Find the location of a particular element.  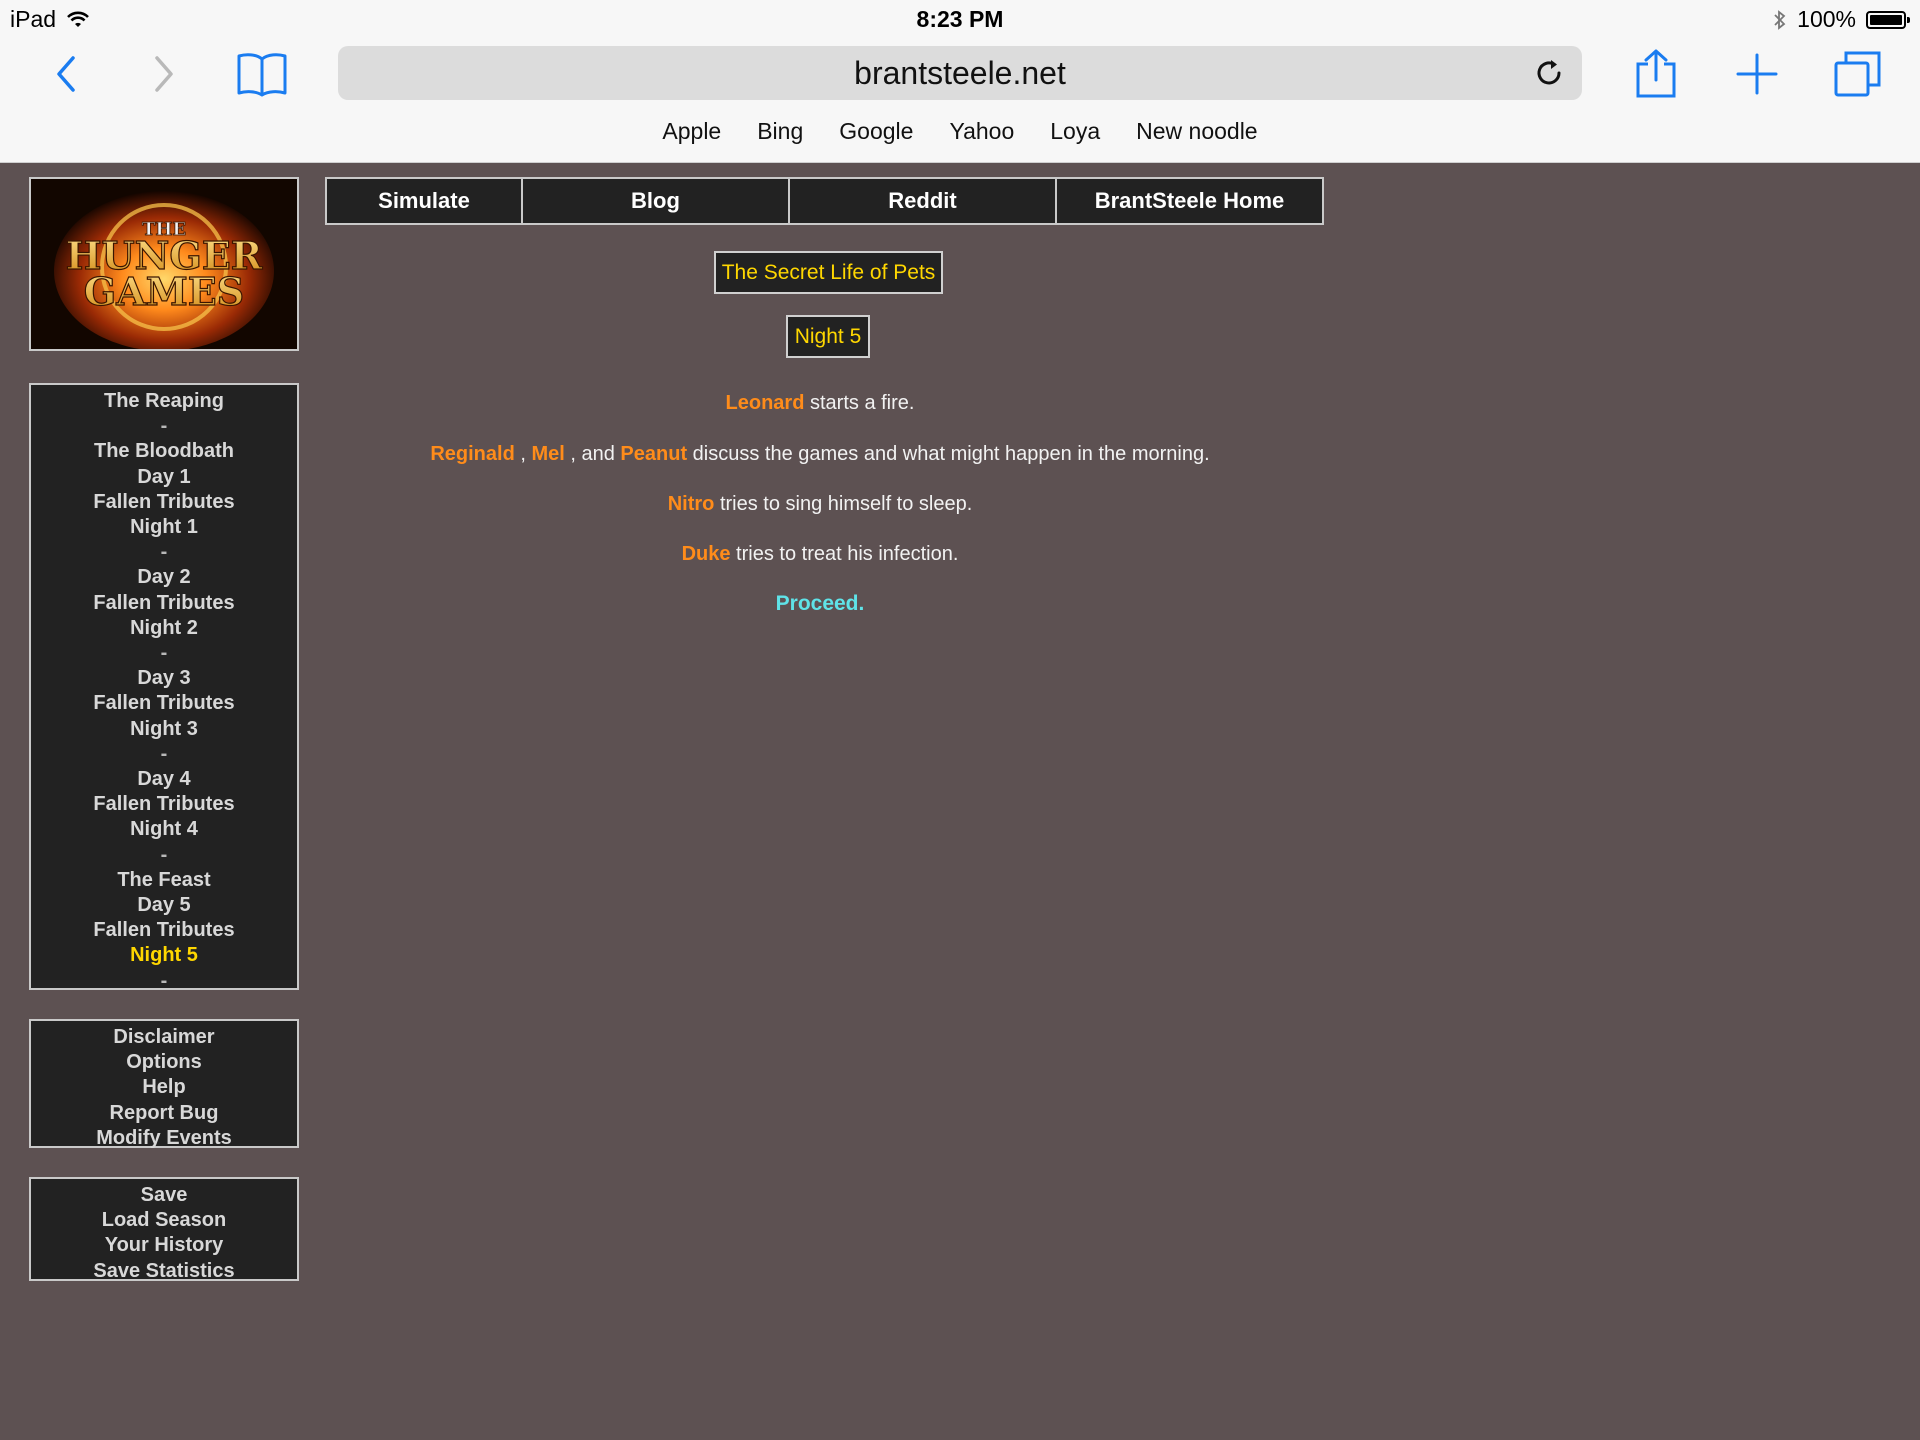

tabs-button is located at coordinates (1858, 74).